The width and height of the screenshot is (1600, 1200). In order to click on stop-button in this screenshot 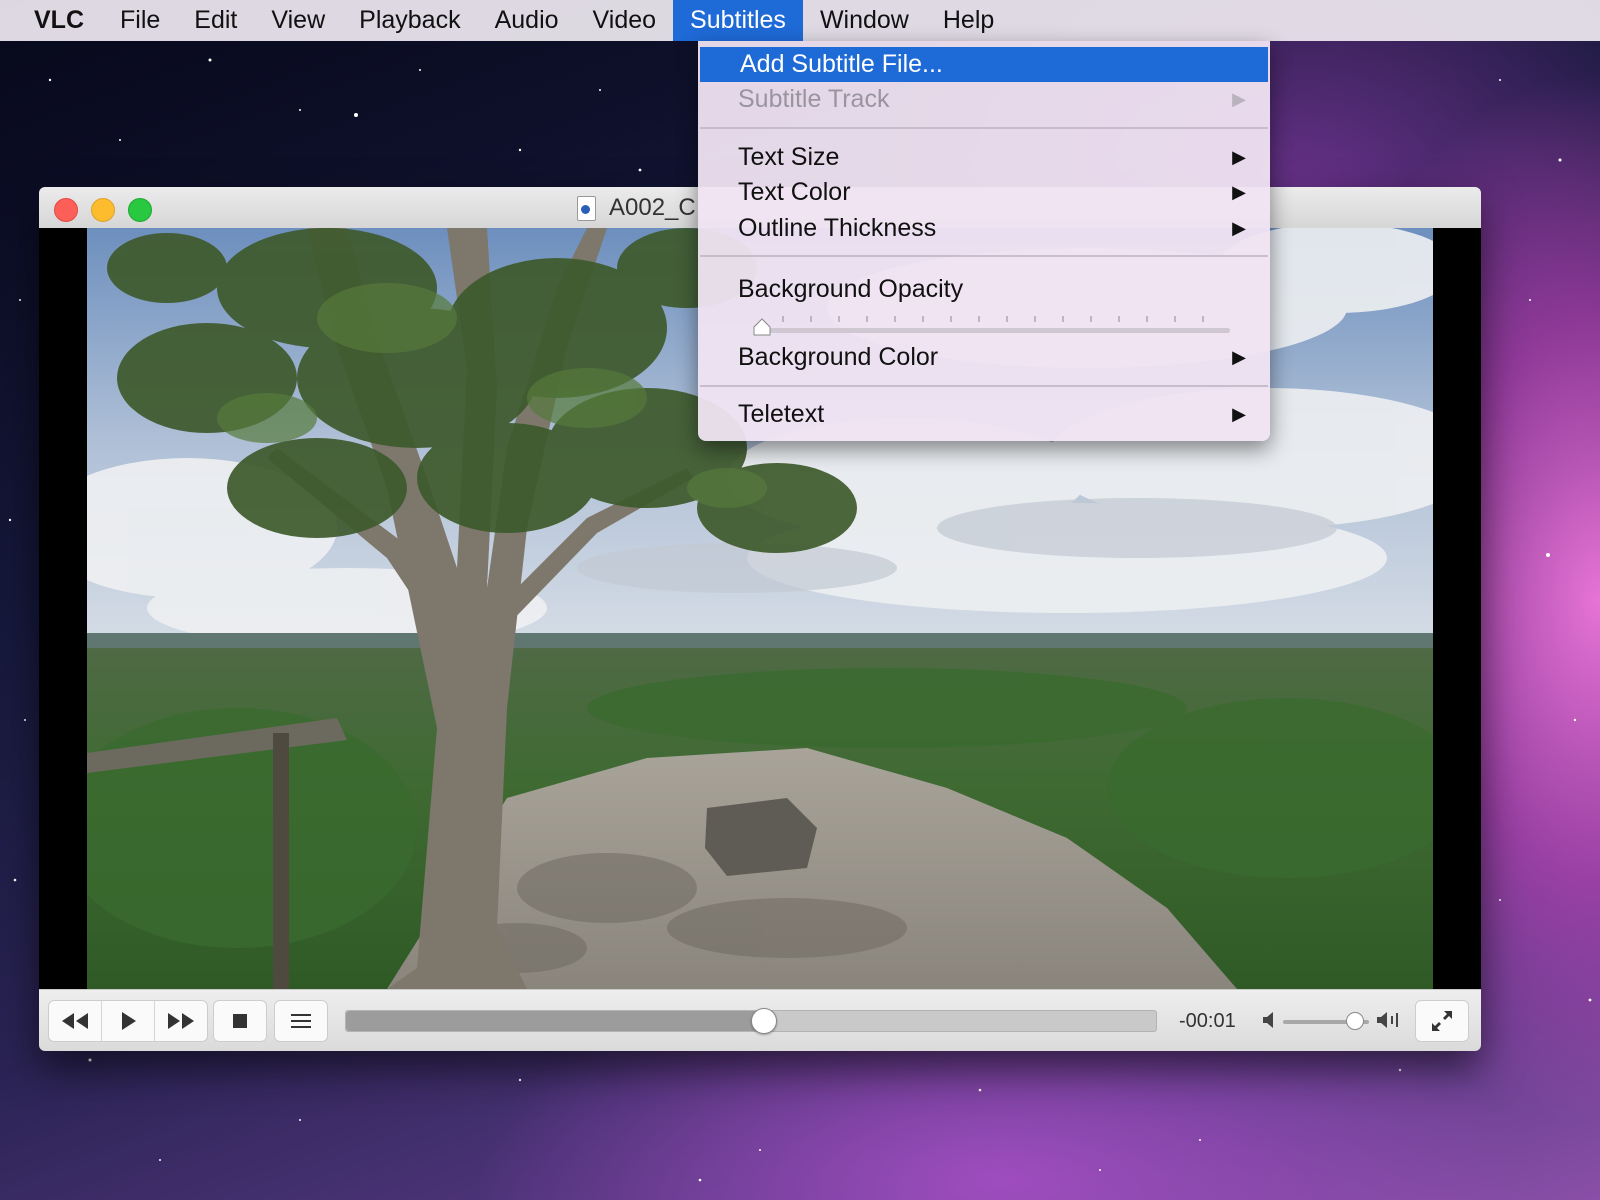, I will do `click(240, 1021)`.